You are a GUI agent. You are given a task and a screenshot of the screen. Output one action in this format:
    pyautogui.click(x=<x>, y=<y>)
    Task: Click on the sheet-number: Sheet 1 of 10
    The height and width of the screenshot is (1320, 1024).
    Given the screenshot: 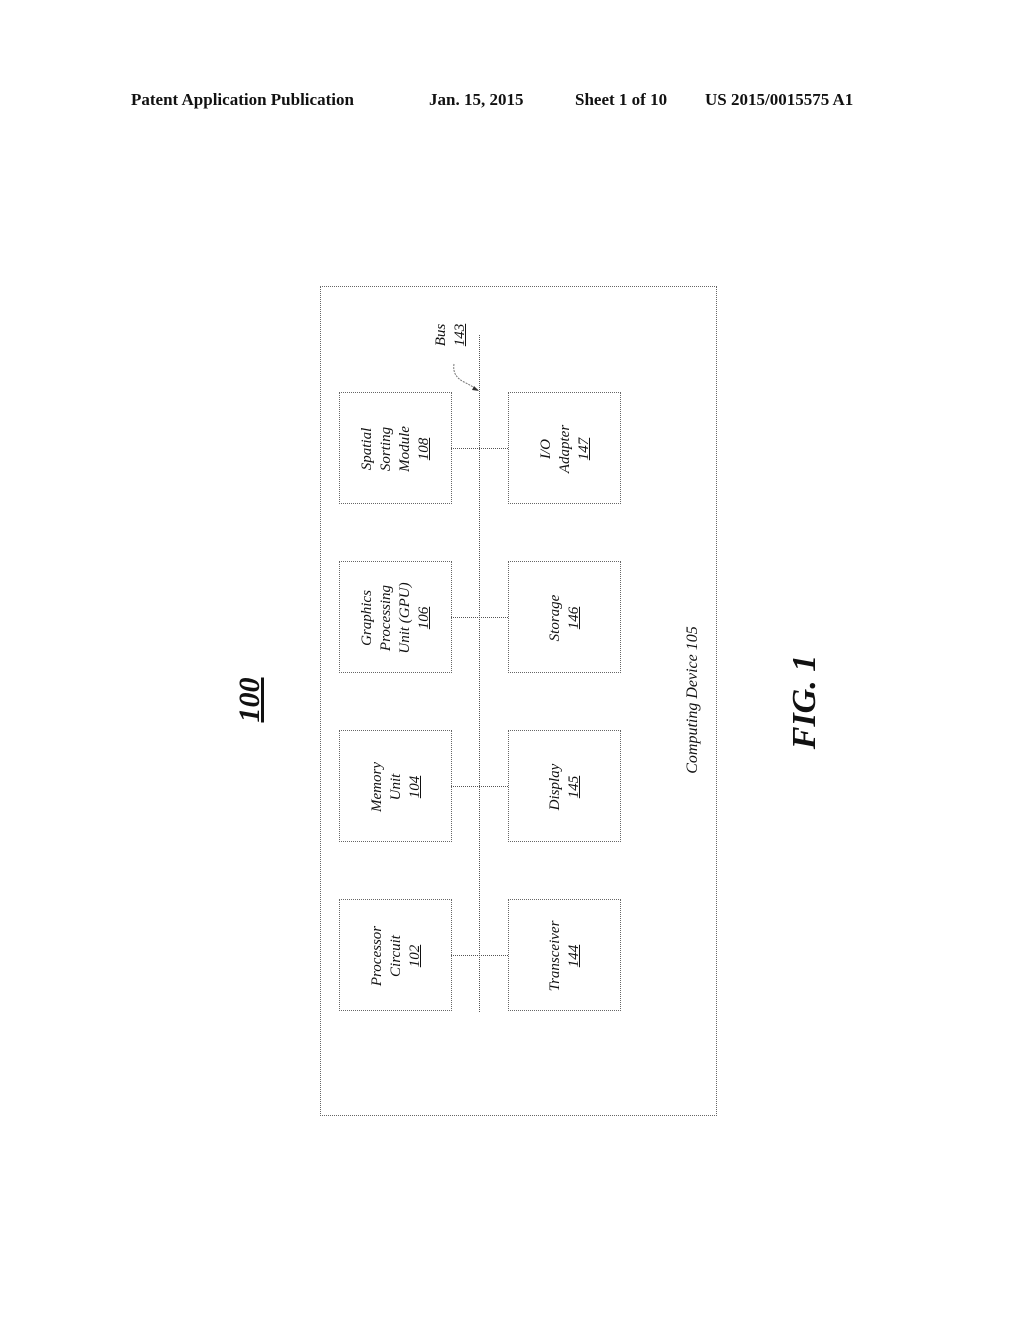 What is the action you would take?
    pyautogui.click(x=621, y=99)
    